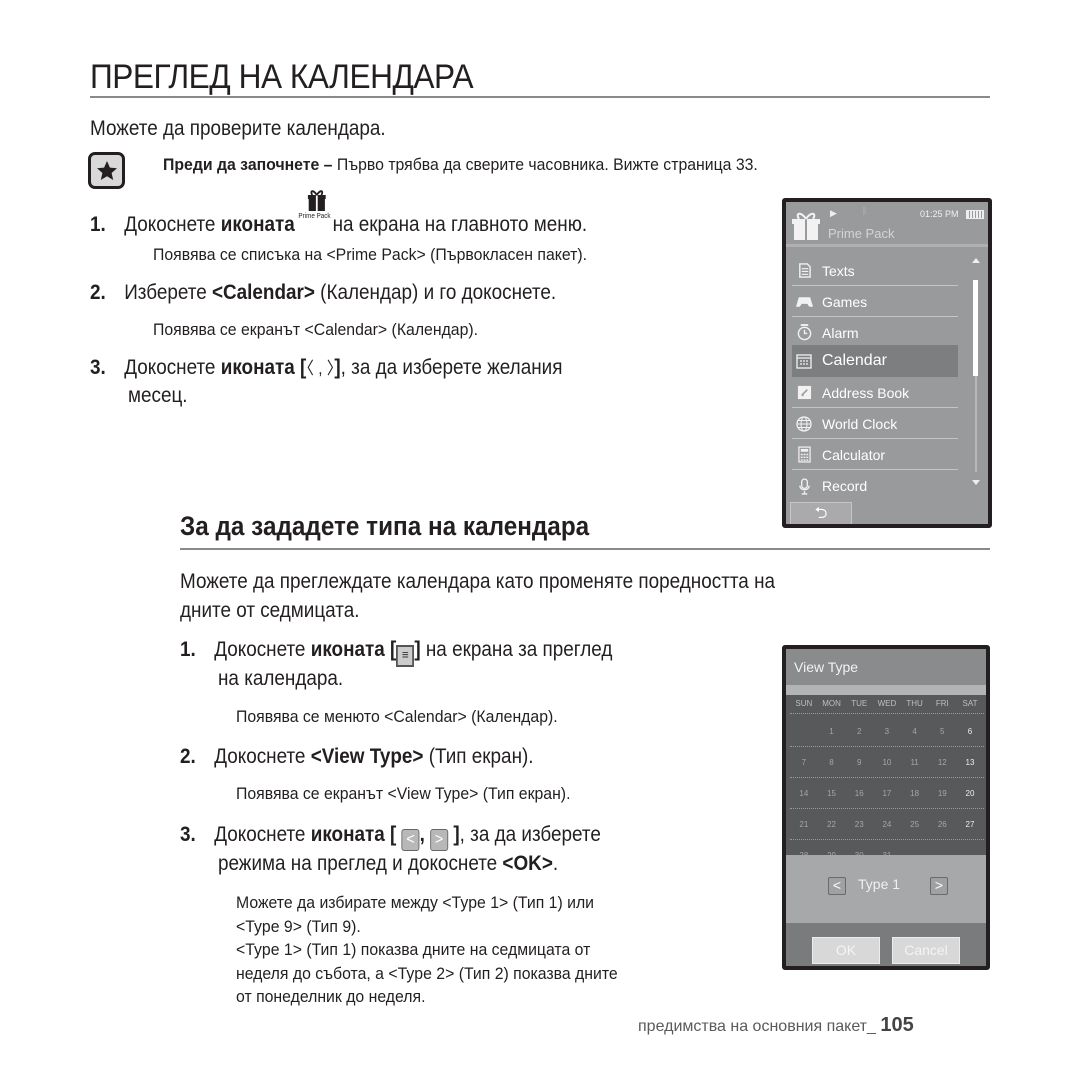 This screenshot has height=1080, width=1080. I want to click on menu-item-world-clock: World Clock, so click(875, 424).